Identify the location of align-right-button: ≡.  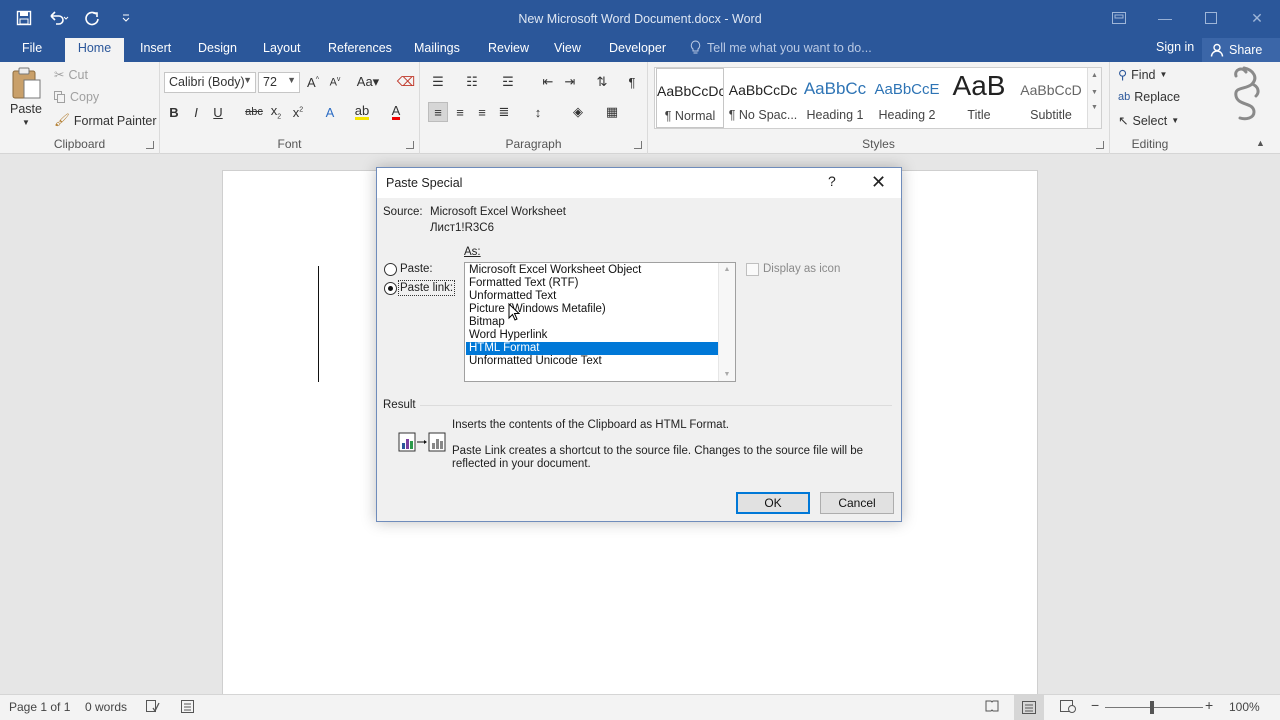
(482, 112).